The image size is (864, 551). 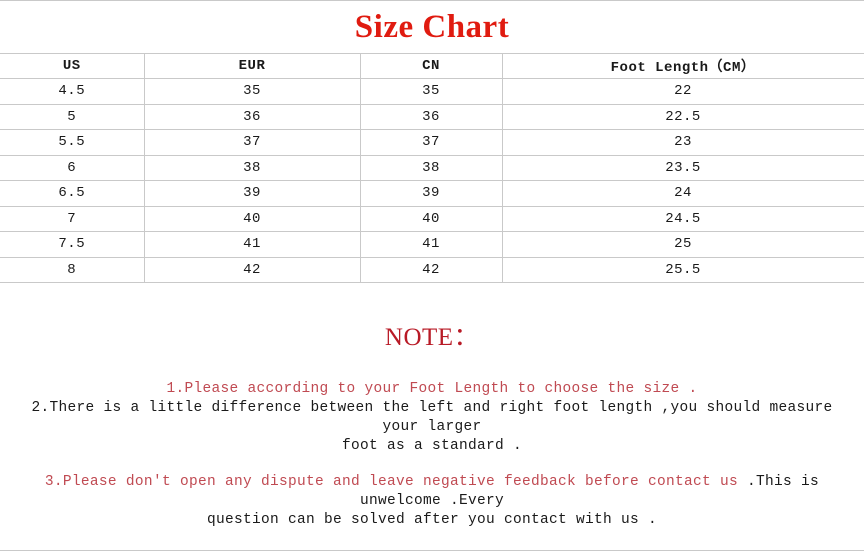 What do you see at coordinates (683, 91) in the screenshot?
I see `cell-foot: 22` at bounding box center [683, 91].